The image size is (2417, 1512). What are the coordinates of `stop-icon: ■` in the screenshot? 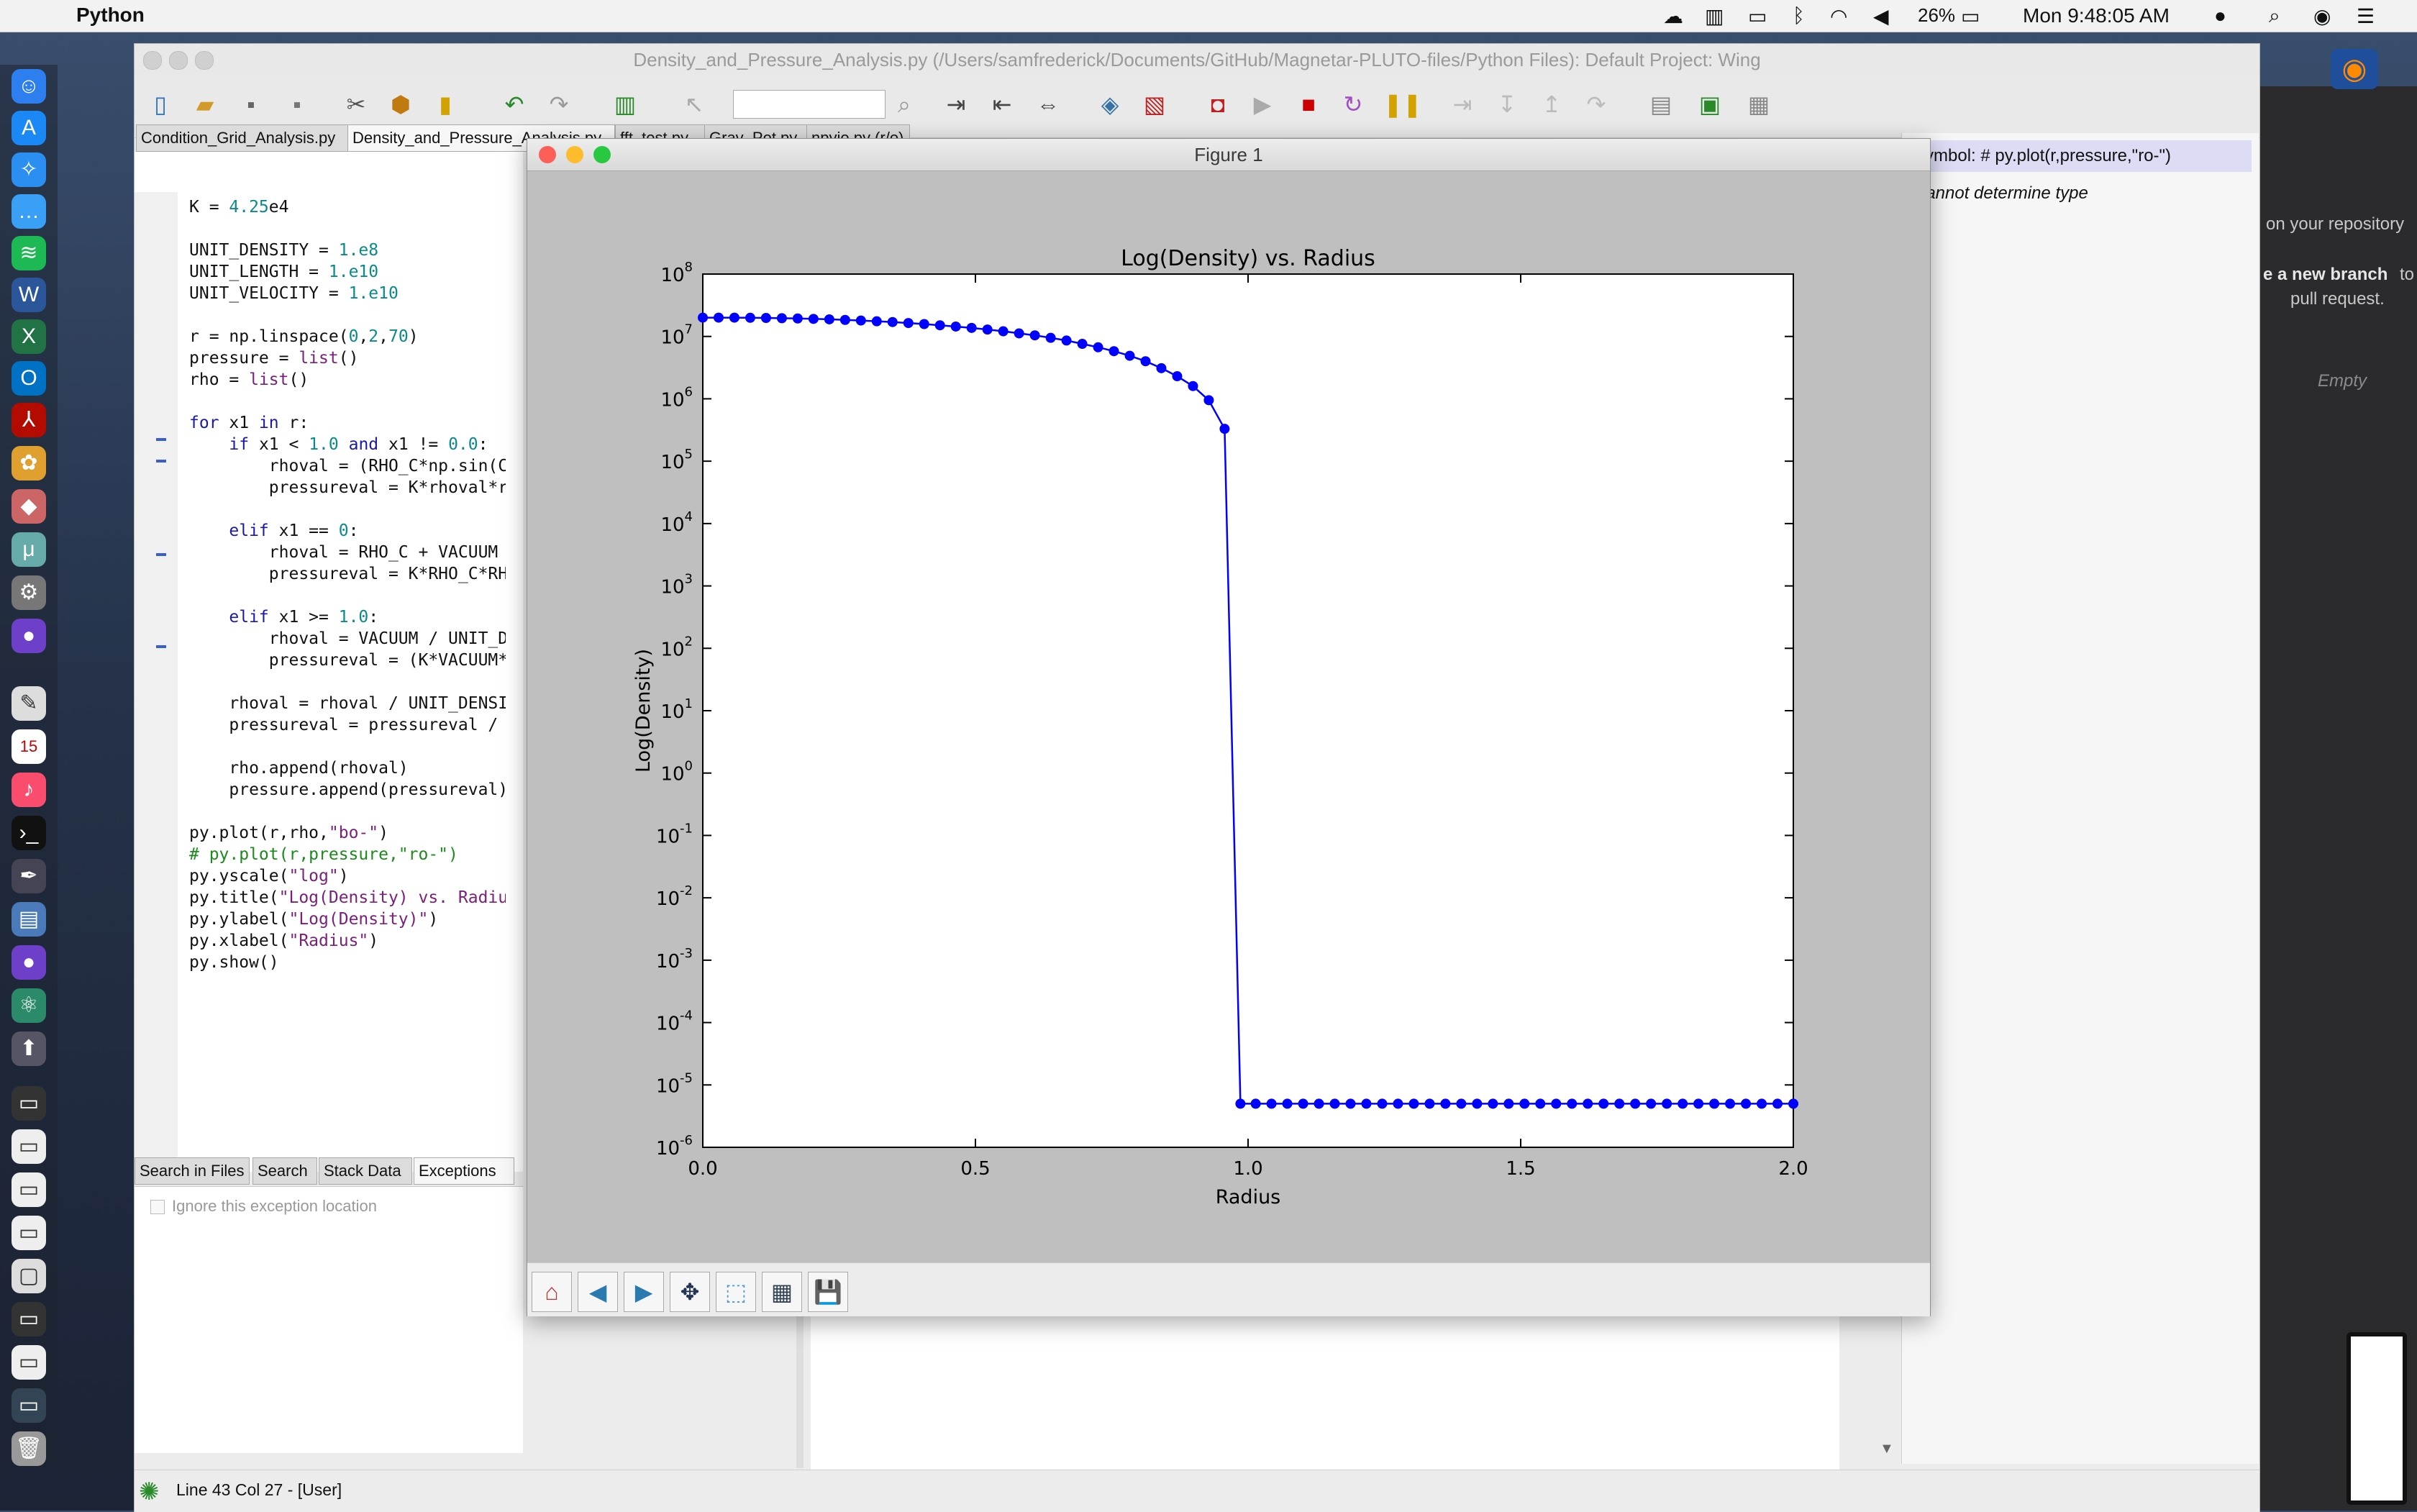 It's located at (1308, 104).